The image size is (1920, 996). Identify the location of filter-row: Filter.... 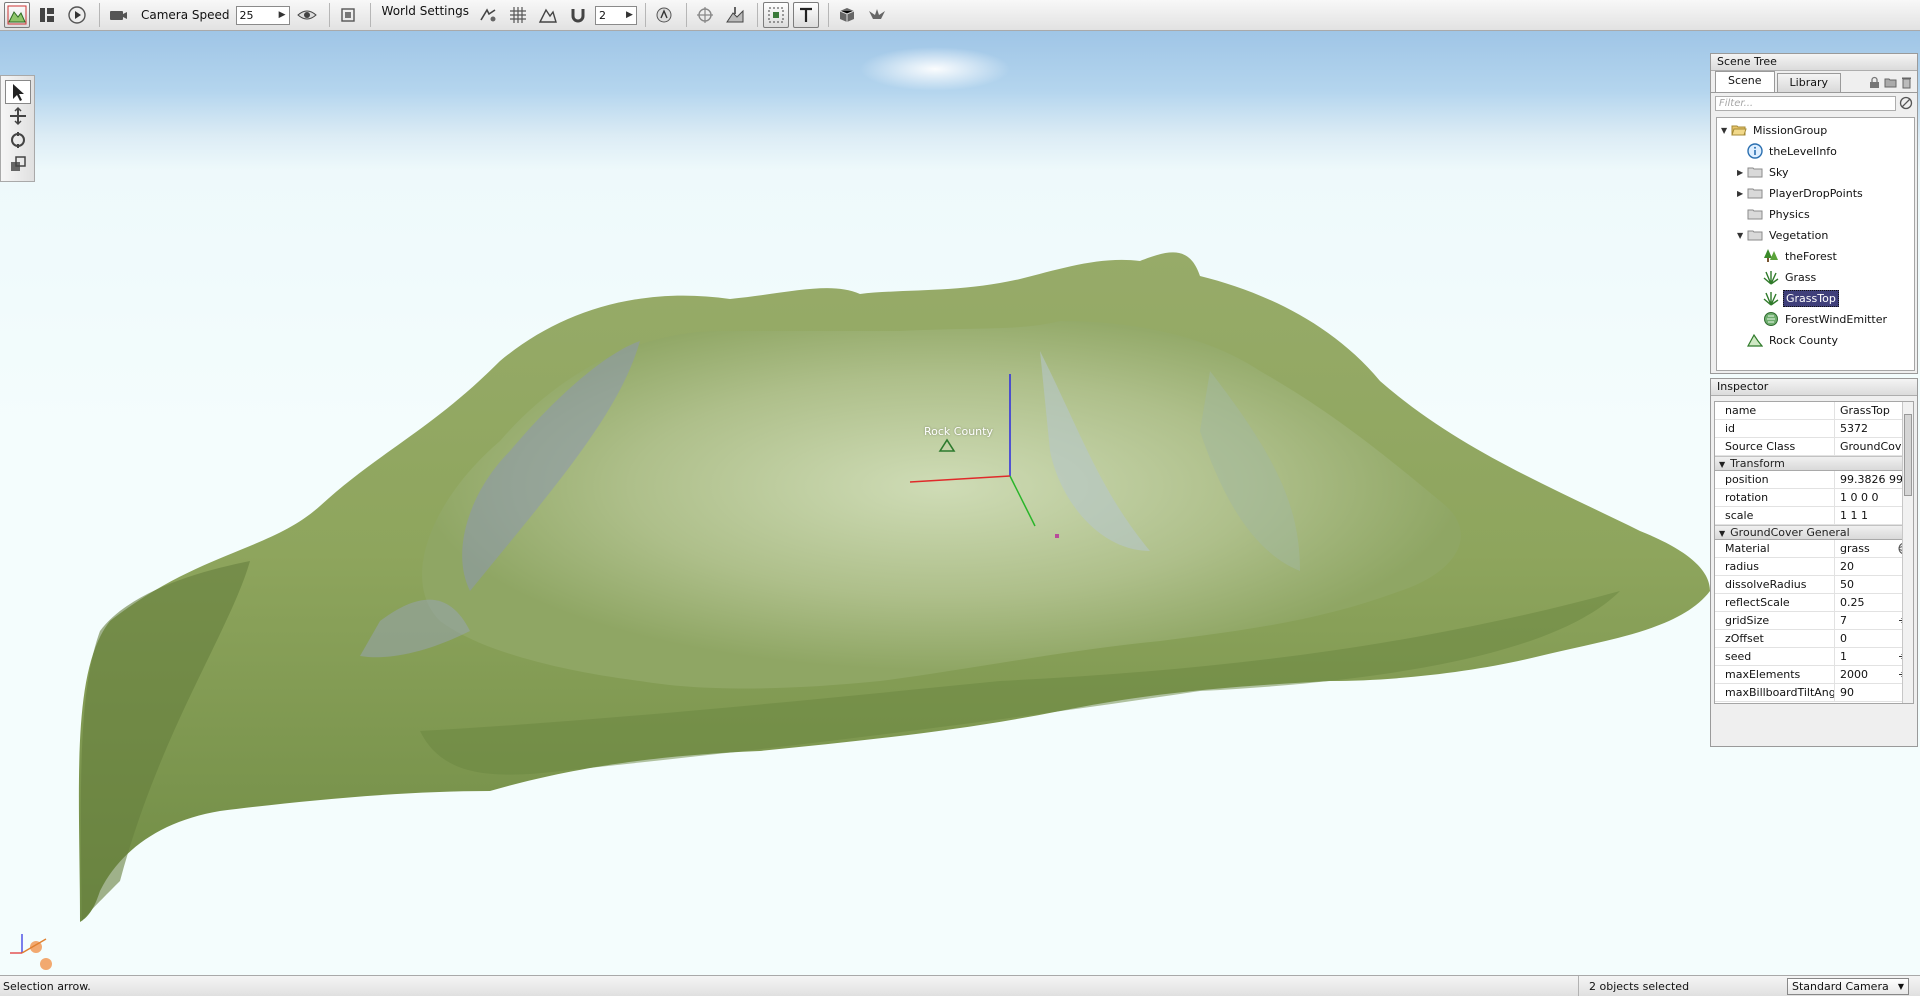
(1814, 103).